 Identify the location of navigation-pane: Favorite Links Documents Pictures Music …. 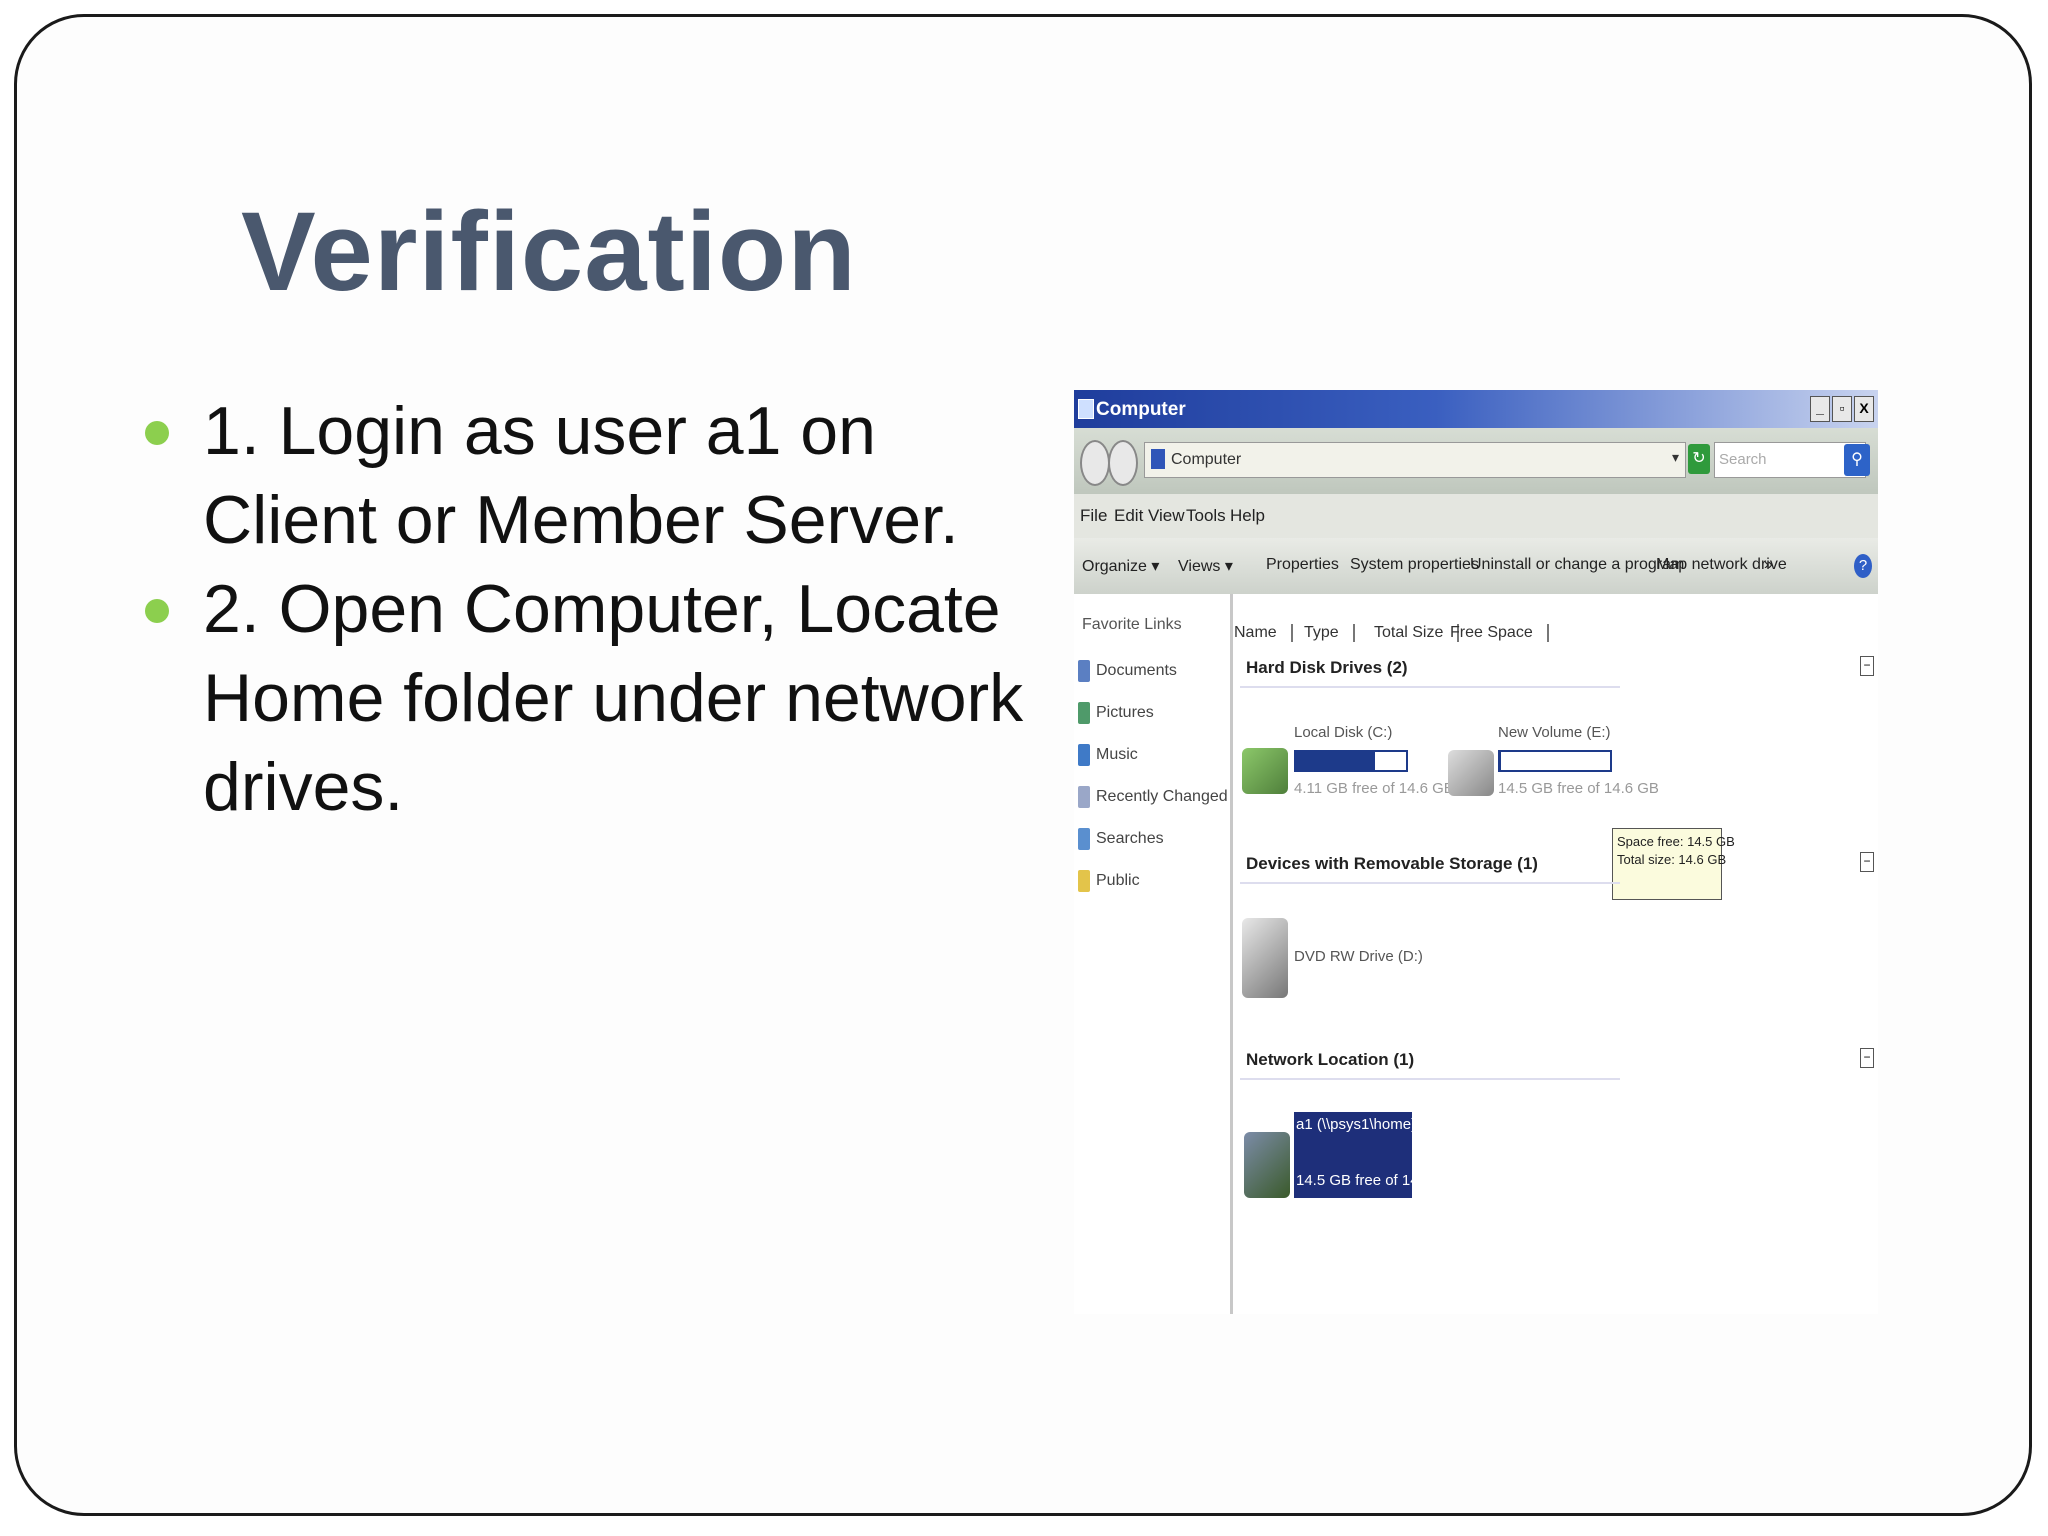
(1153, 954).